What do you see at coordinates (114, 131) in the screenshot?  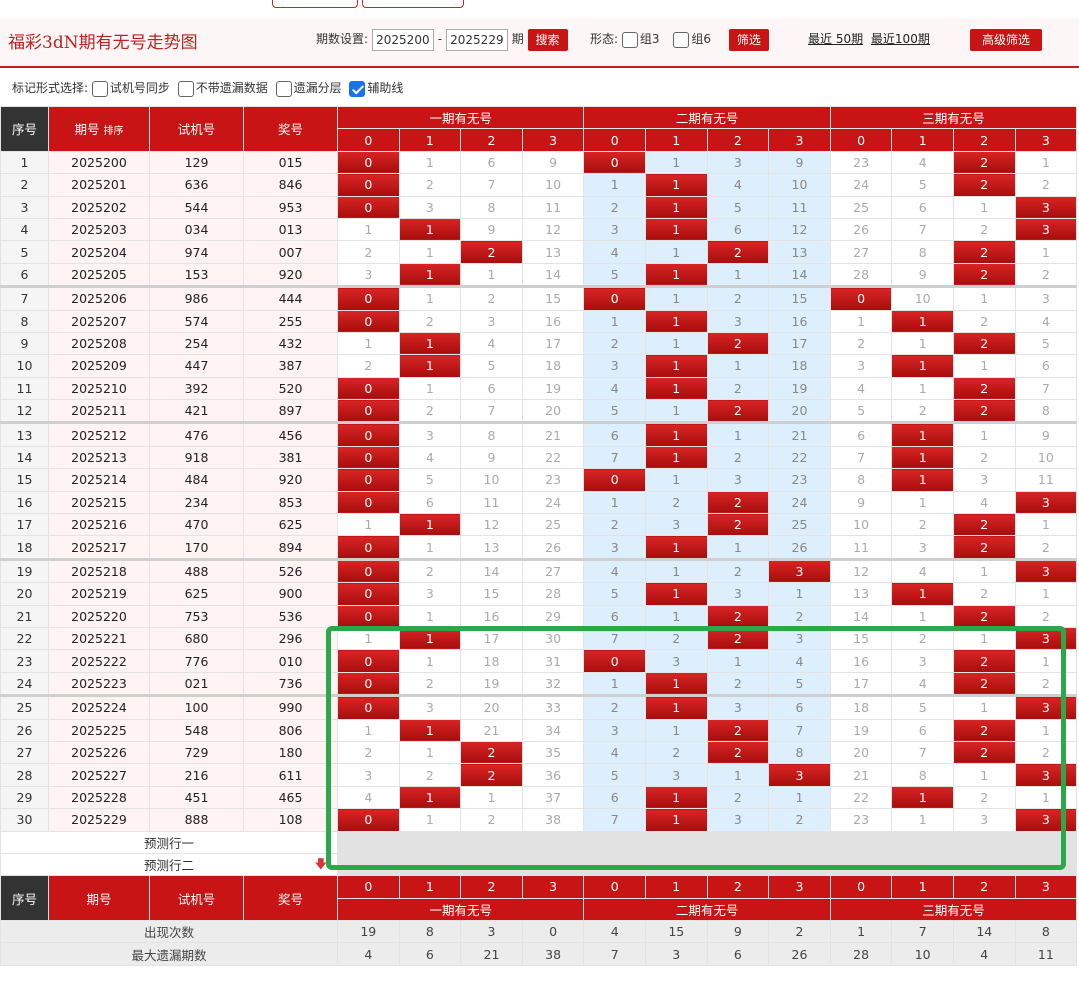 I see `sort-toggle: 排序` at bounding box center [114, 131].